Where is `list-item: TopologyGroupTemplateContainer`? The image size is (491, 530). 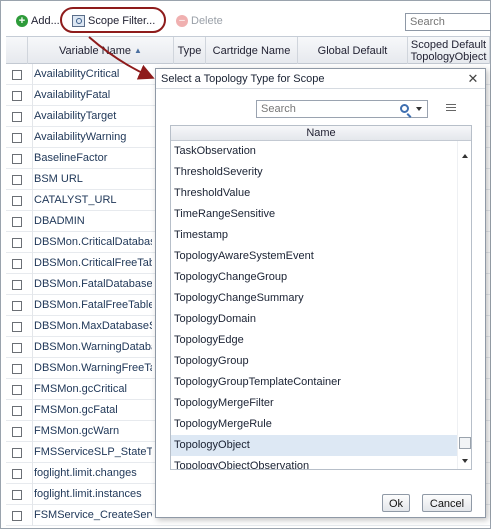 list-item: TopologyGroupTemplateContainer is located at coordinates (314, 382).